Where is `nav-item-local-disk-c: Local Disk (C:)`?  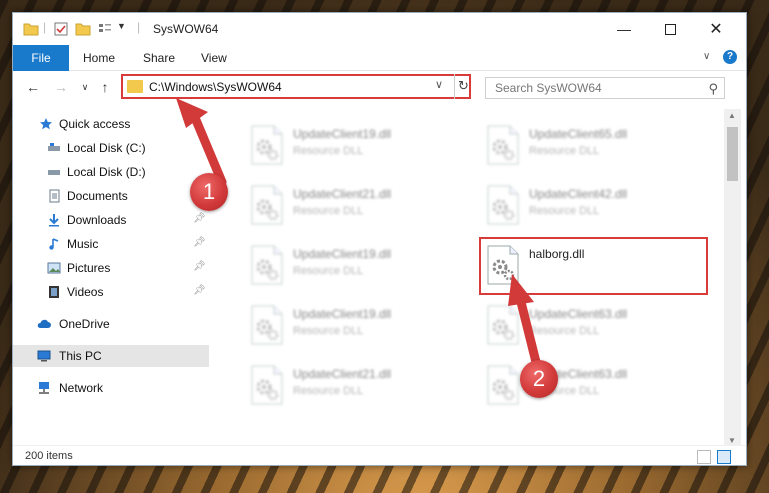
nav-item-local-disk-c: Local Disk (C:) is located at coordinates (111, 148).